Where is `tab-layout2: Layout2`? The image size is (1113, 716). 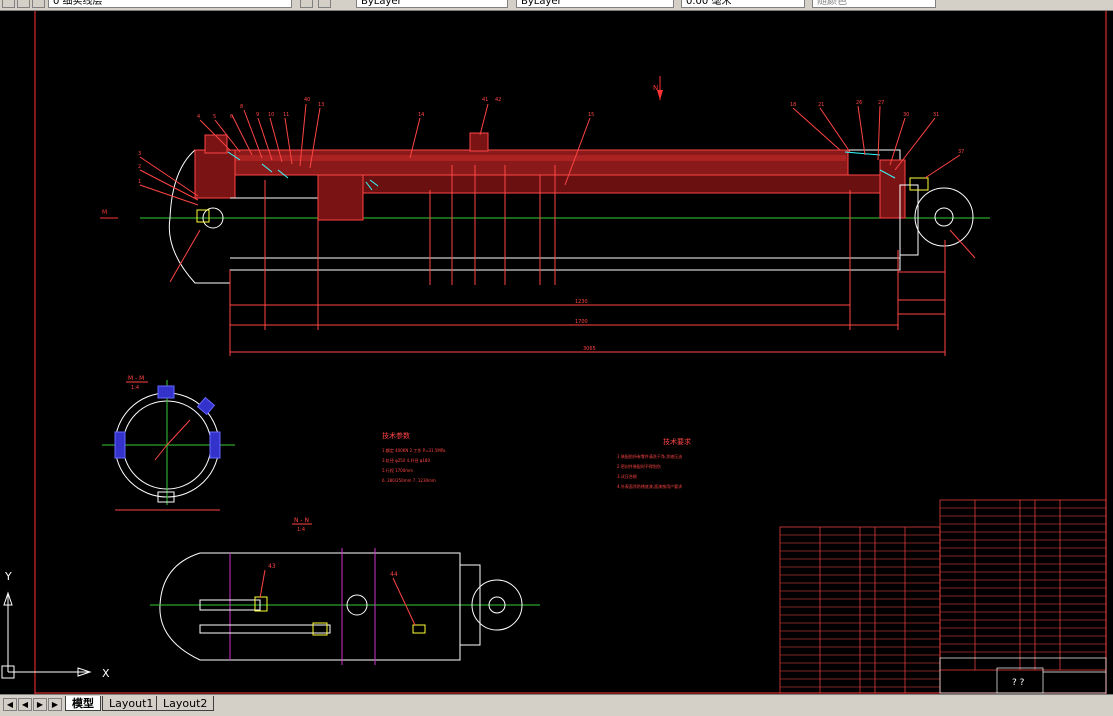
tab-layout2: Layout2 is located at coordinates (185, 703).